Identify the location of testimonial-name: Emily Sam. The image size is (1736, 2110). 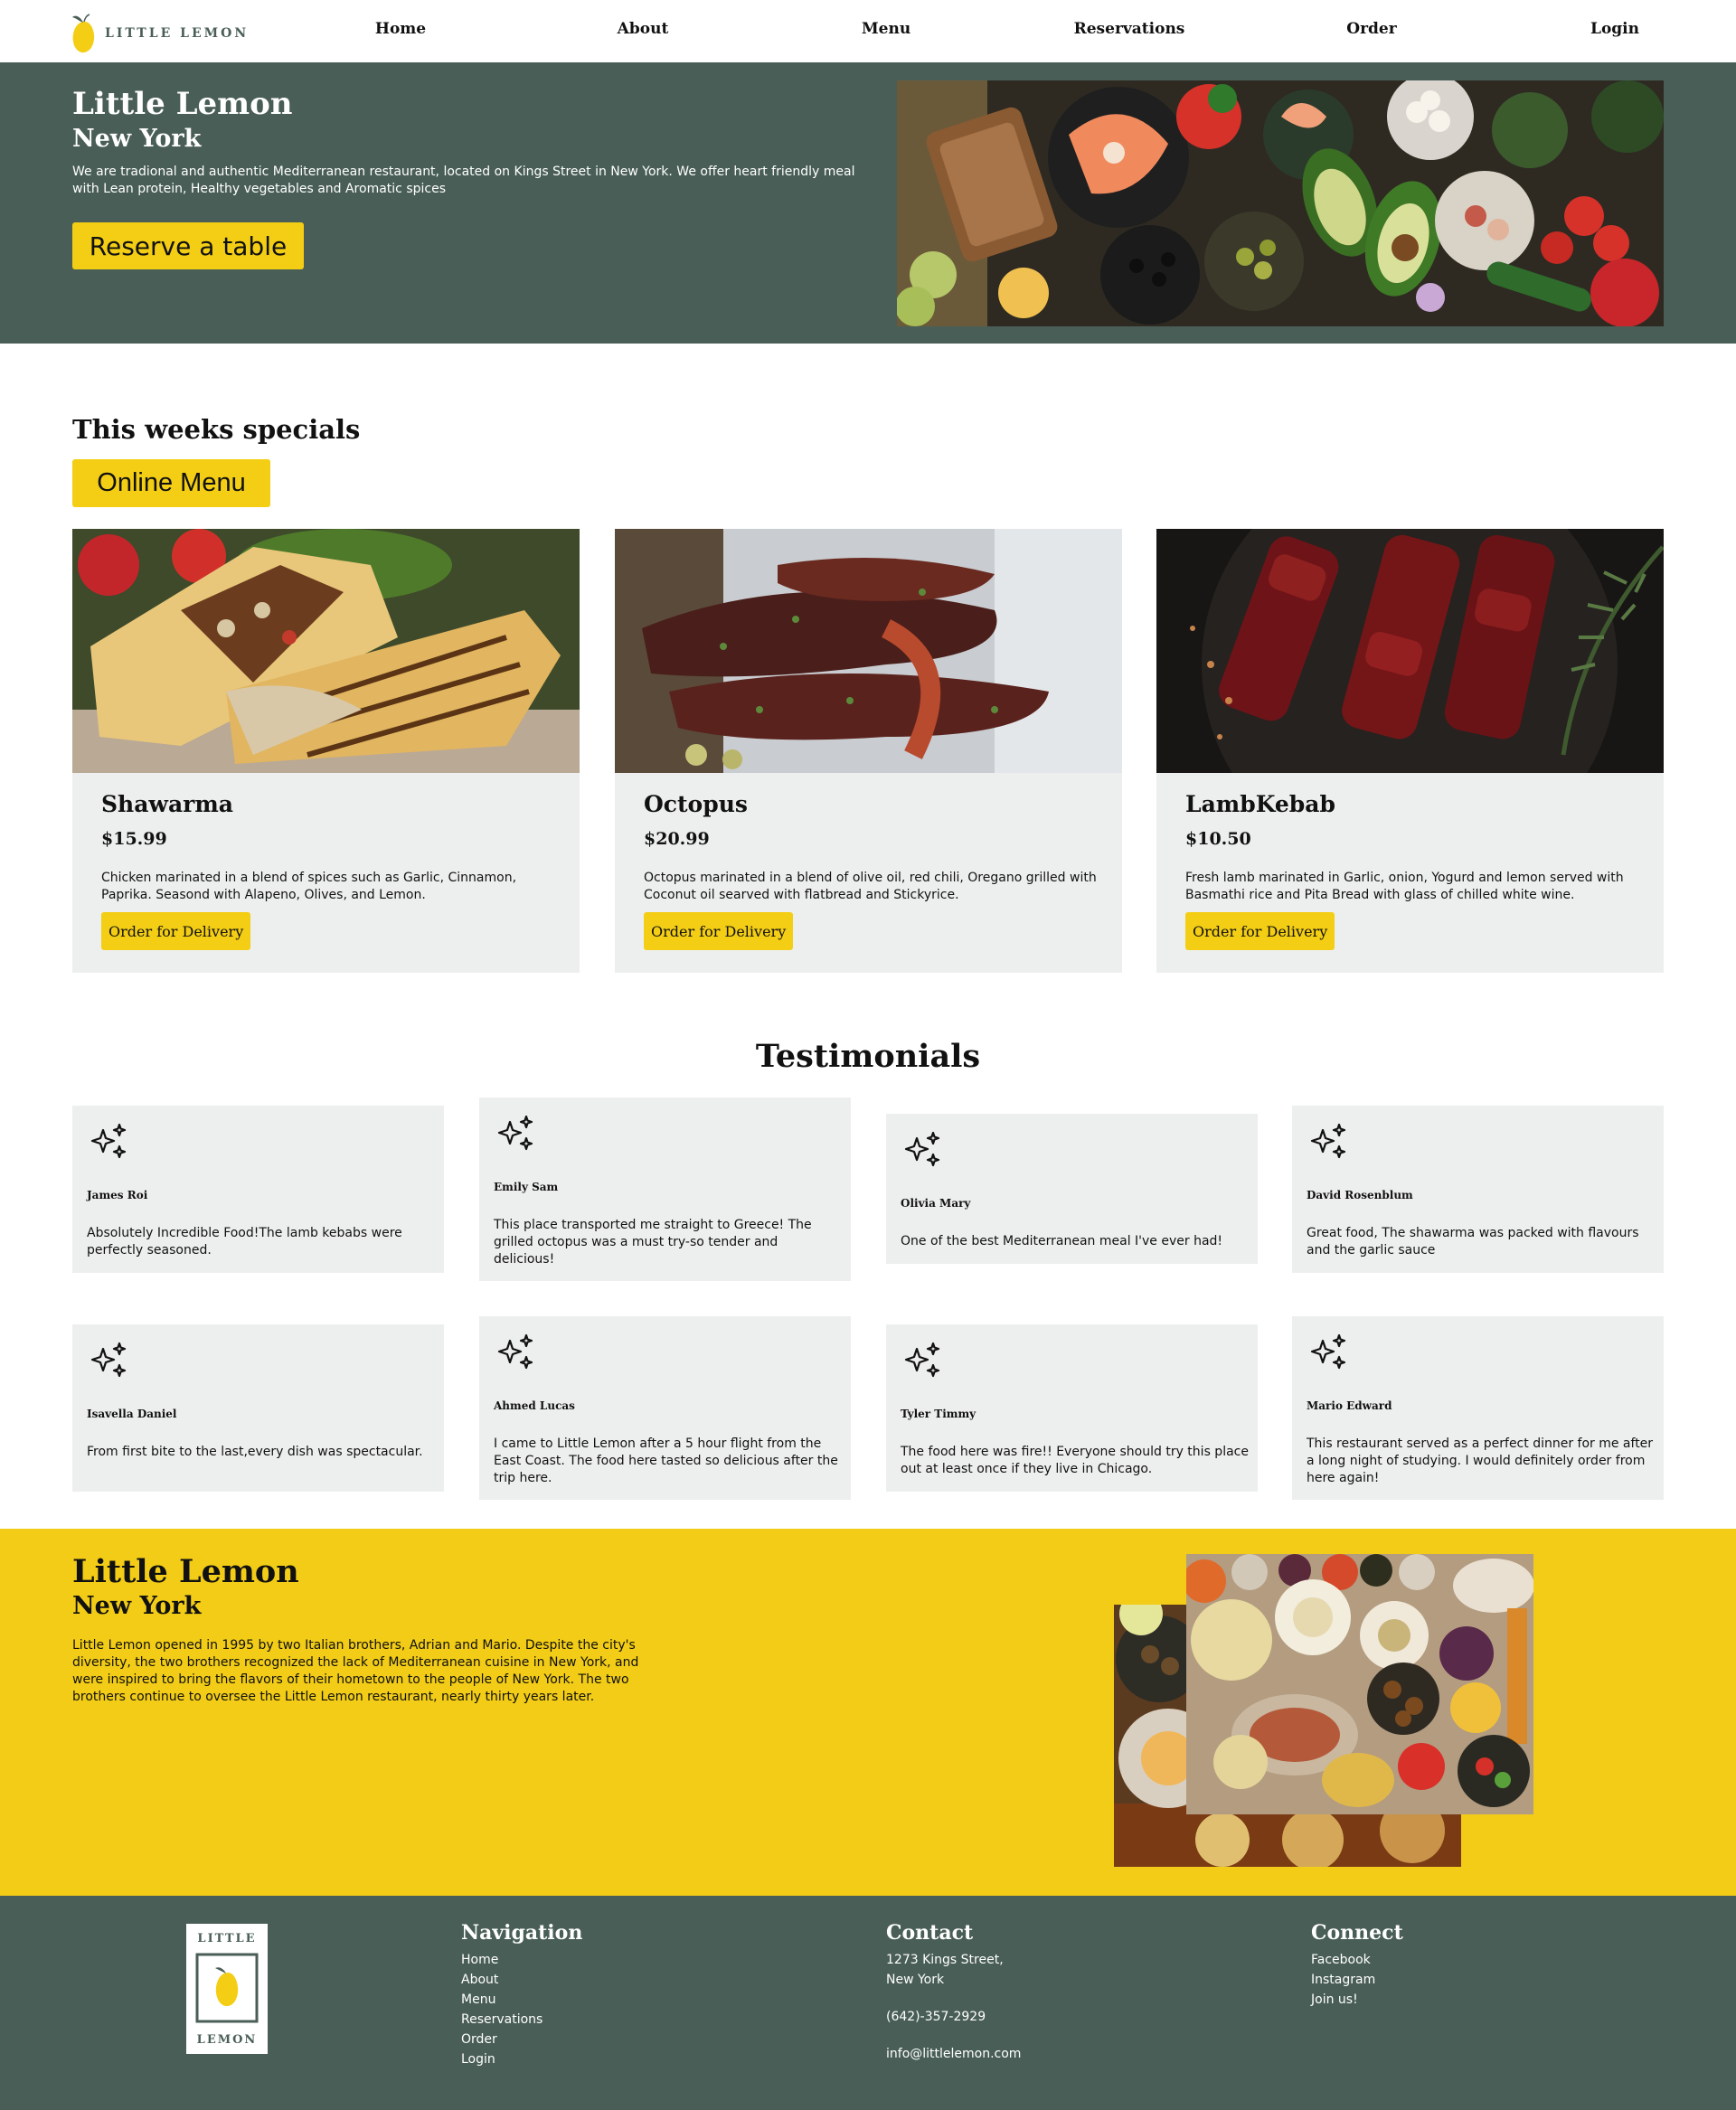
(526, 1187).